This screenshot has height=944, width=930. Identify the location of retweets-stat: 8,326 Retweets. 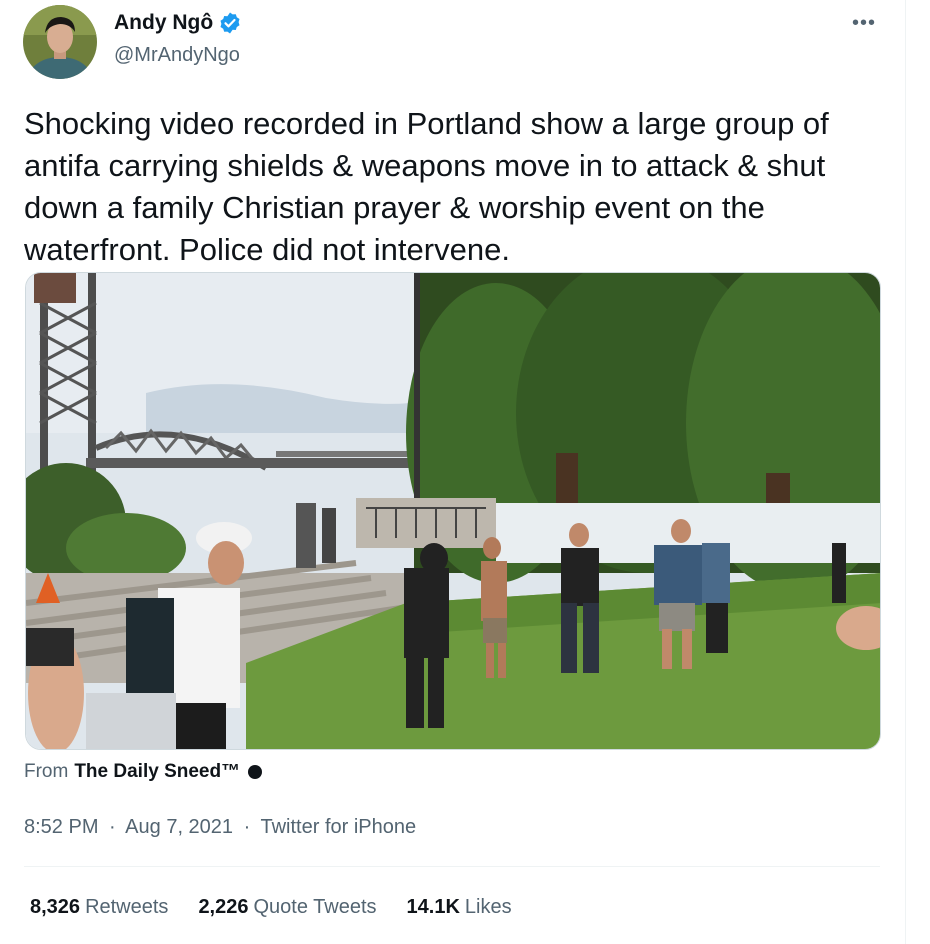
(99, 907).